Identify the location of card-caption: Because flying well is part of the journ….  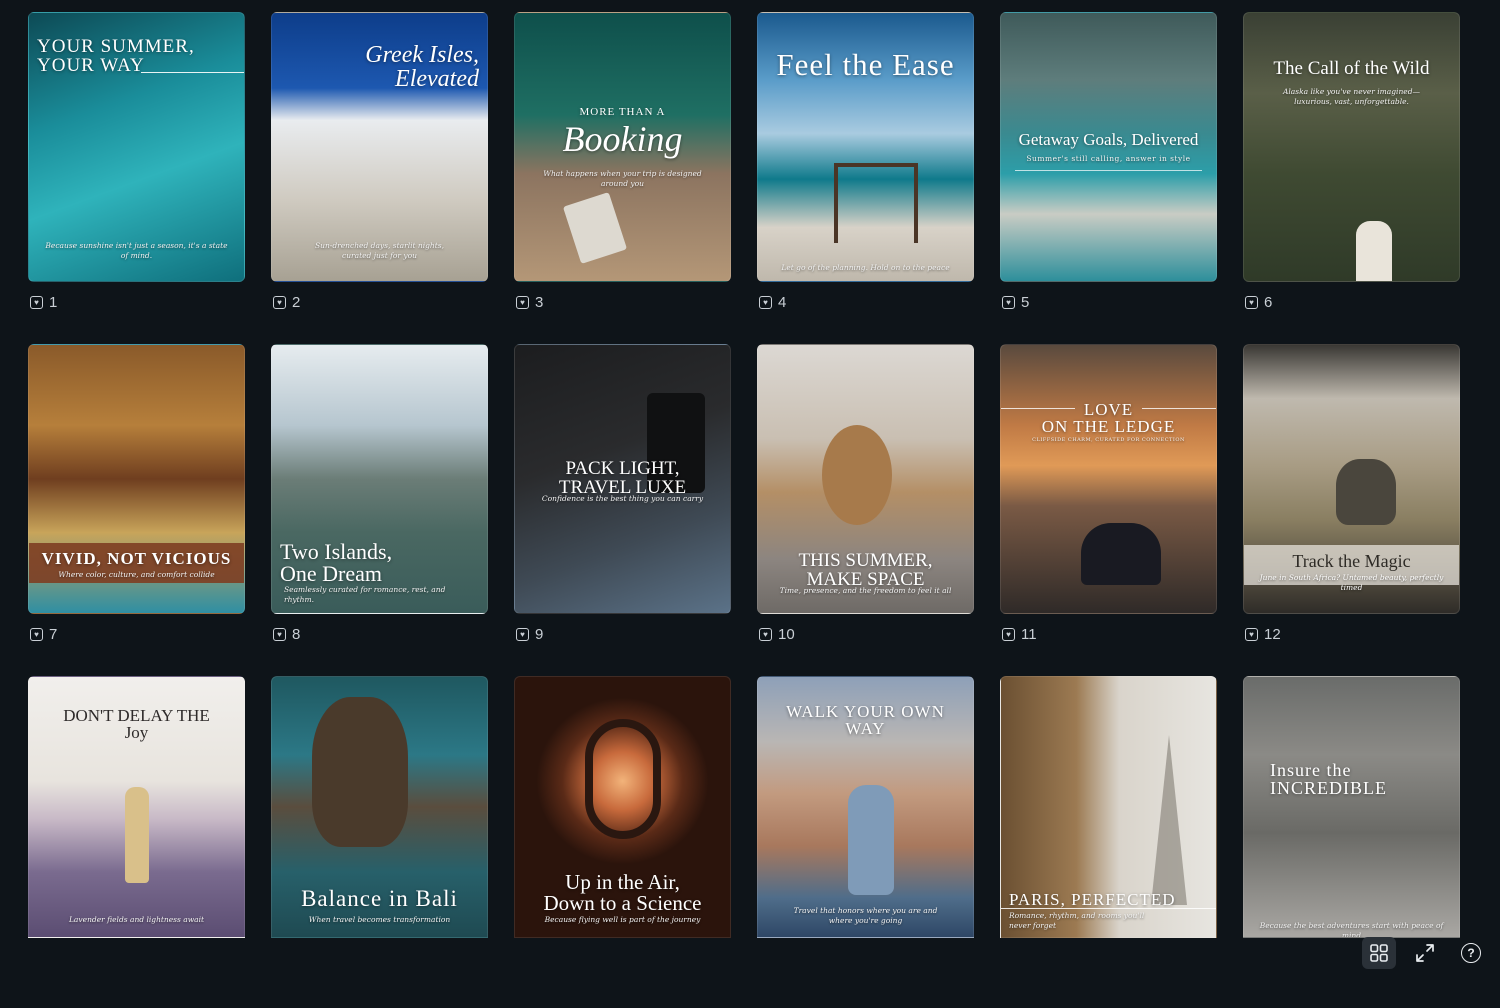
(622, 919).